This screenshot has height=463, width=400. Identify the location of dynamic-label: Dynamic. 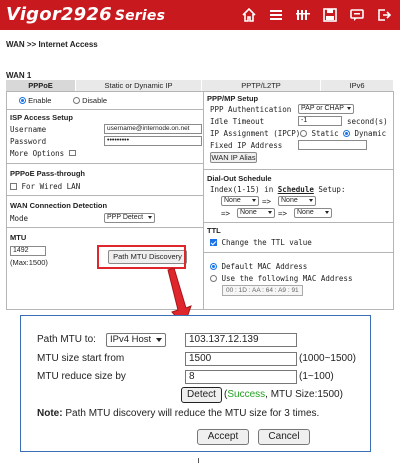
(370, 133).